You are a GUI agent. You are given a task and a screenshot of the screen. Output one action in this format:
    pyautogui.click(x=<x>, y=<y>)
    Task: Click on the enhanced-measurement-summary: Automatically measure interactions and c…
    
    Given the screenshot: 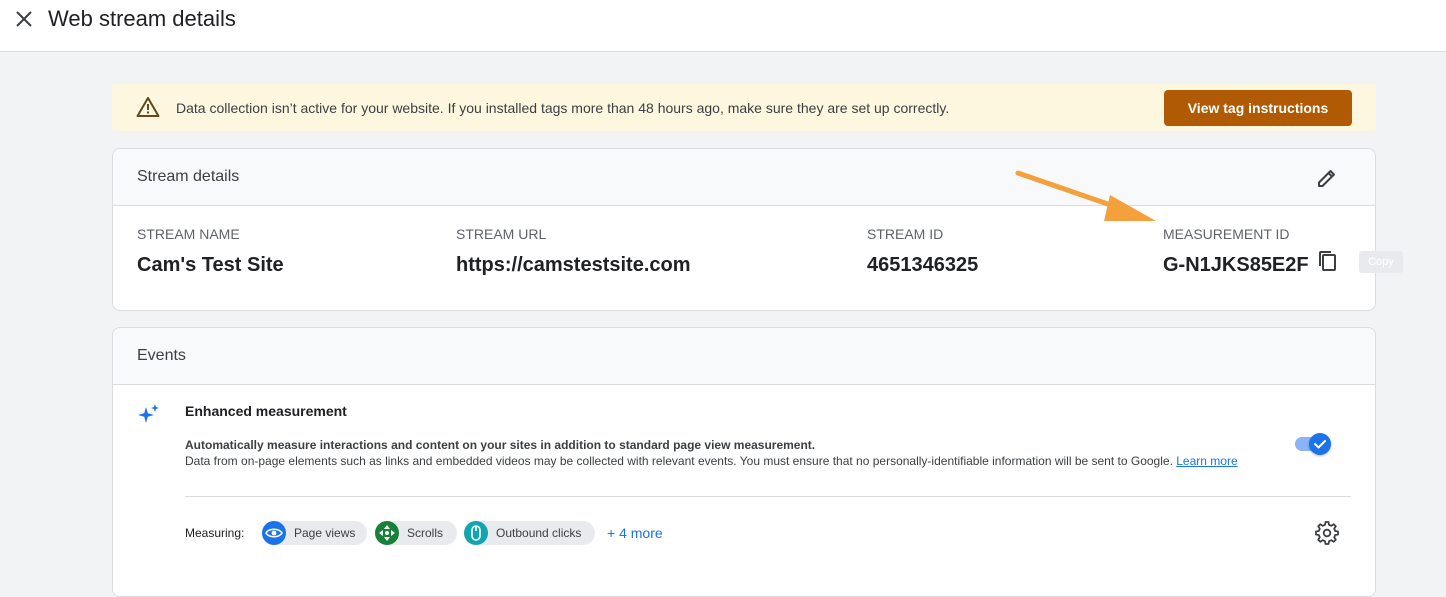 What is the action you would take?
    pyautogui.click(x=500, y=445)
    